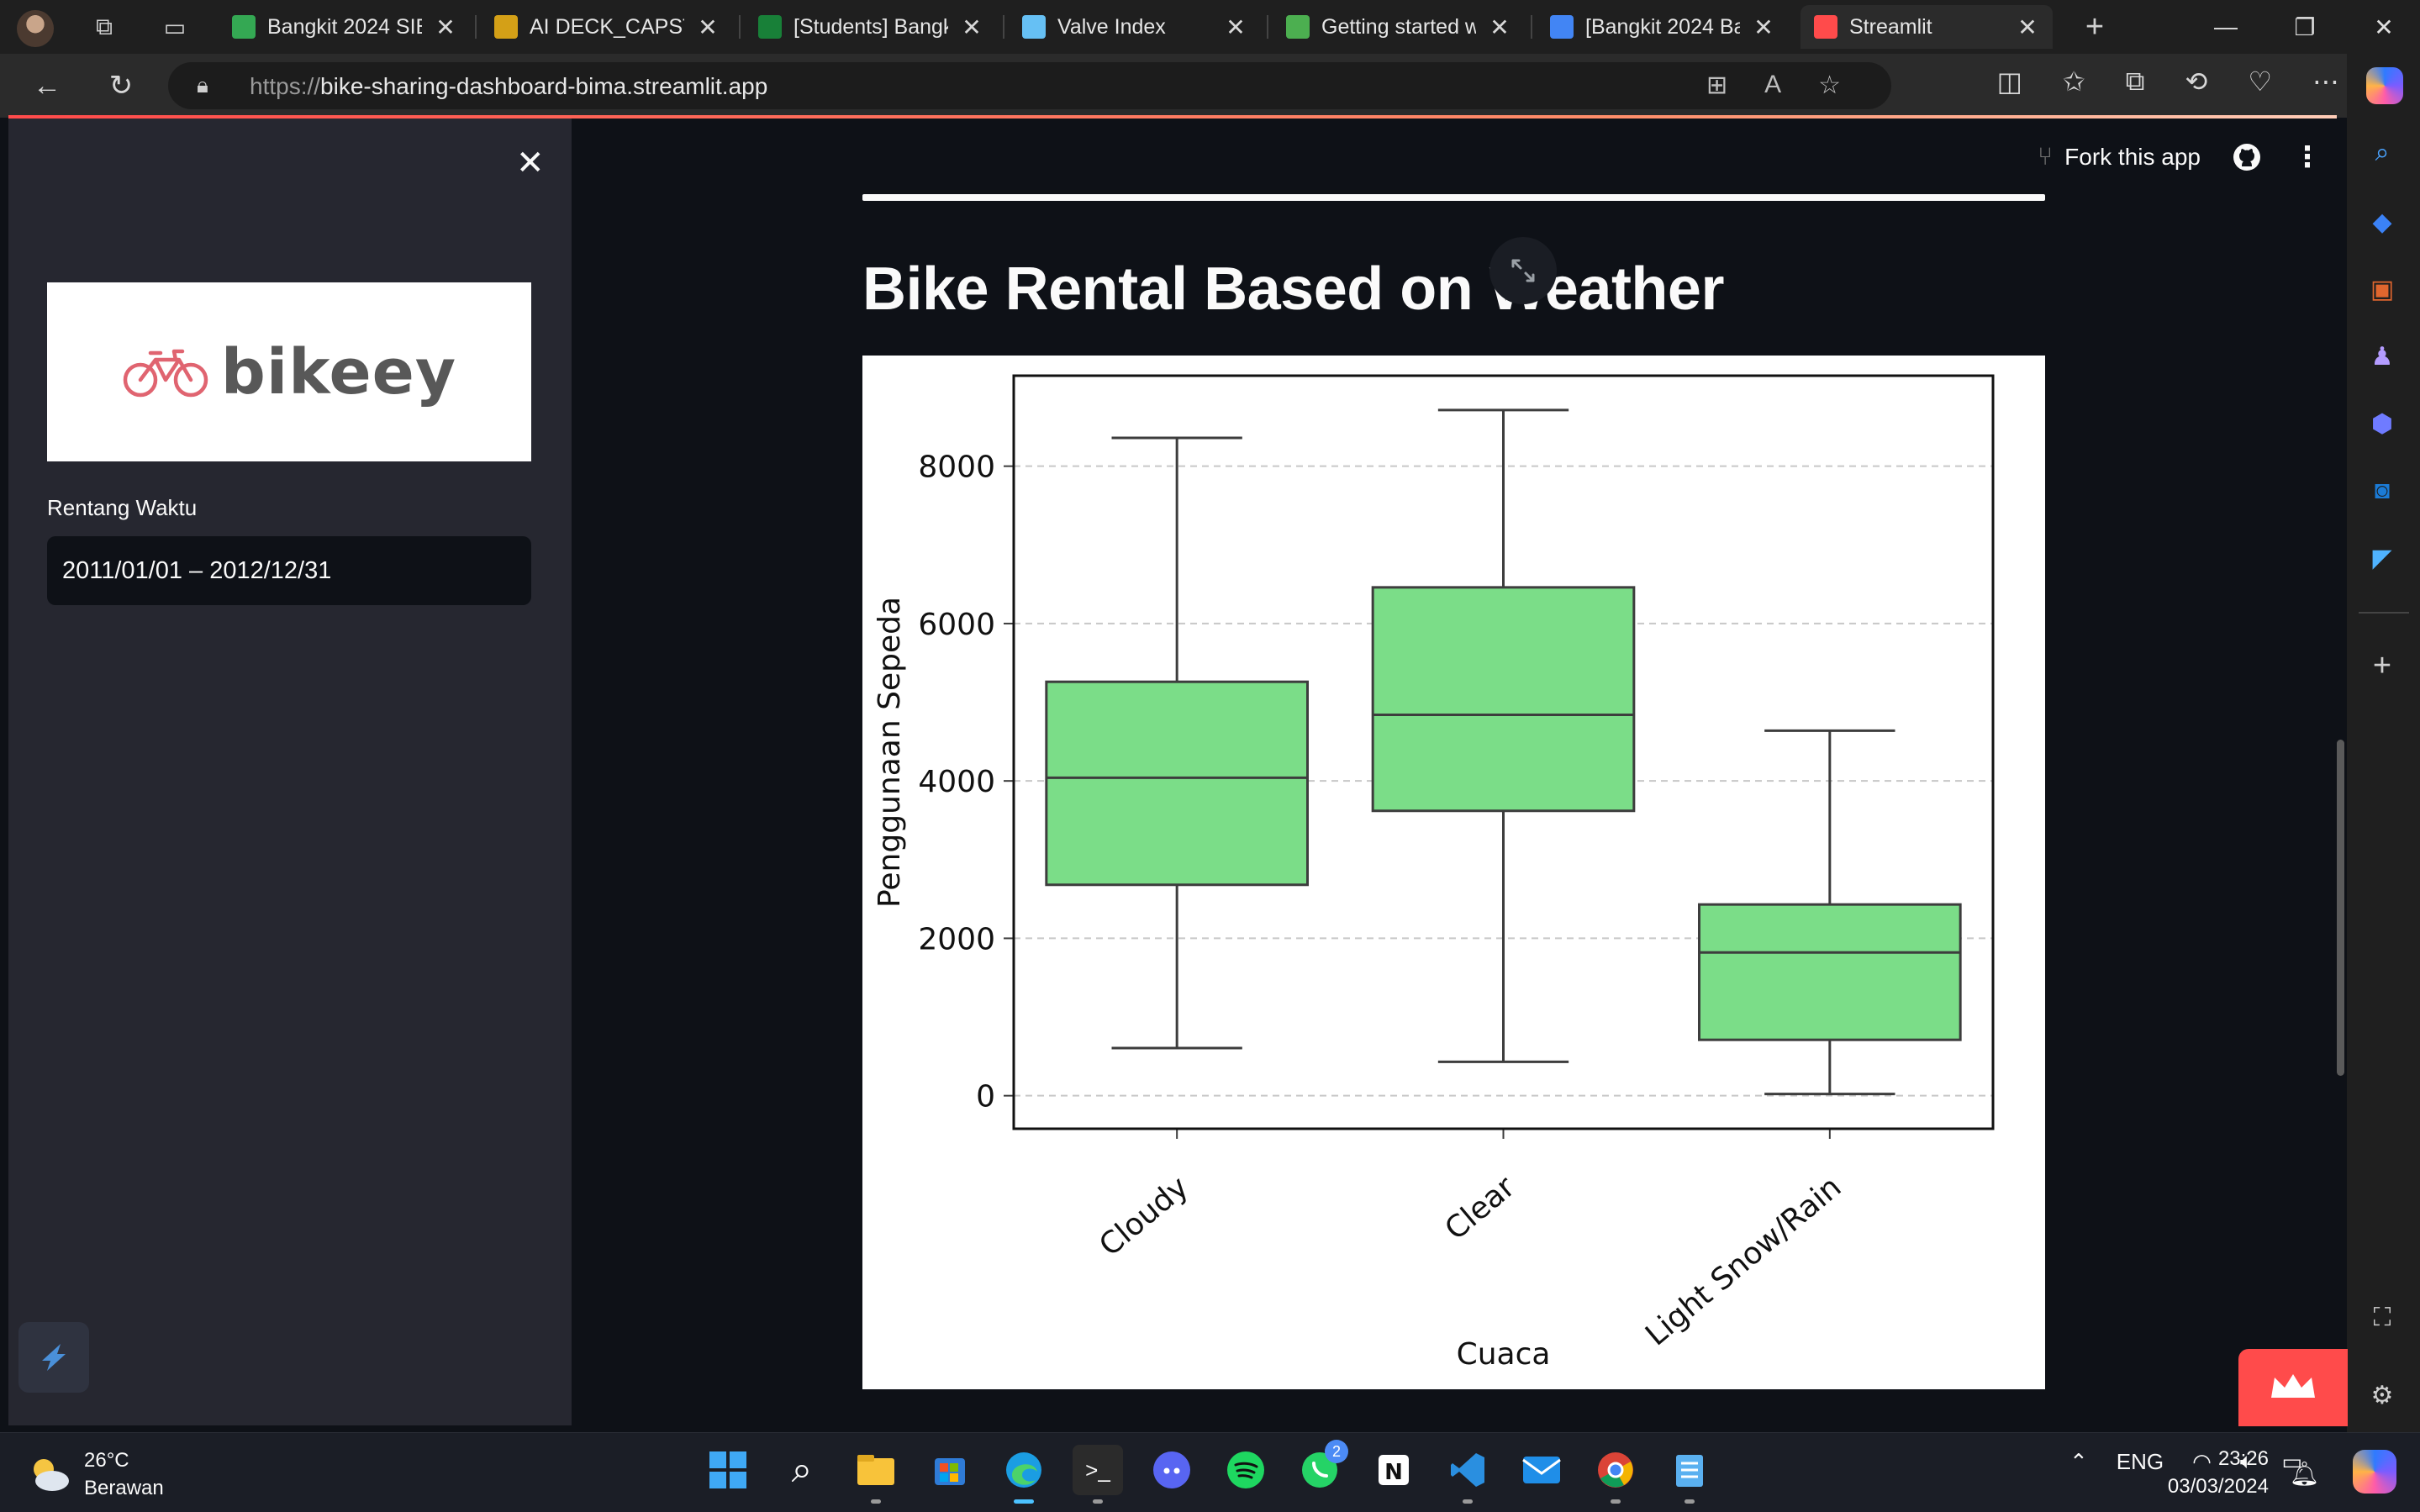  What do you see at coordinates (51, 1475) in the screenshot?
I see `cloudy-weather-icon` at bounding box center [51, 1475].